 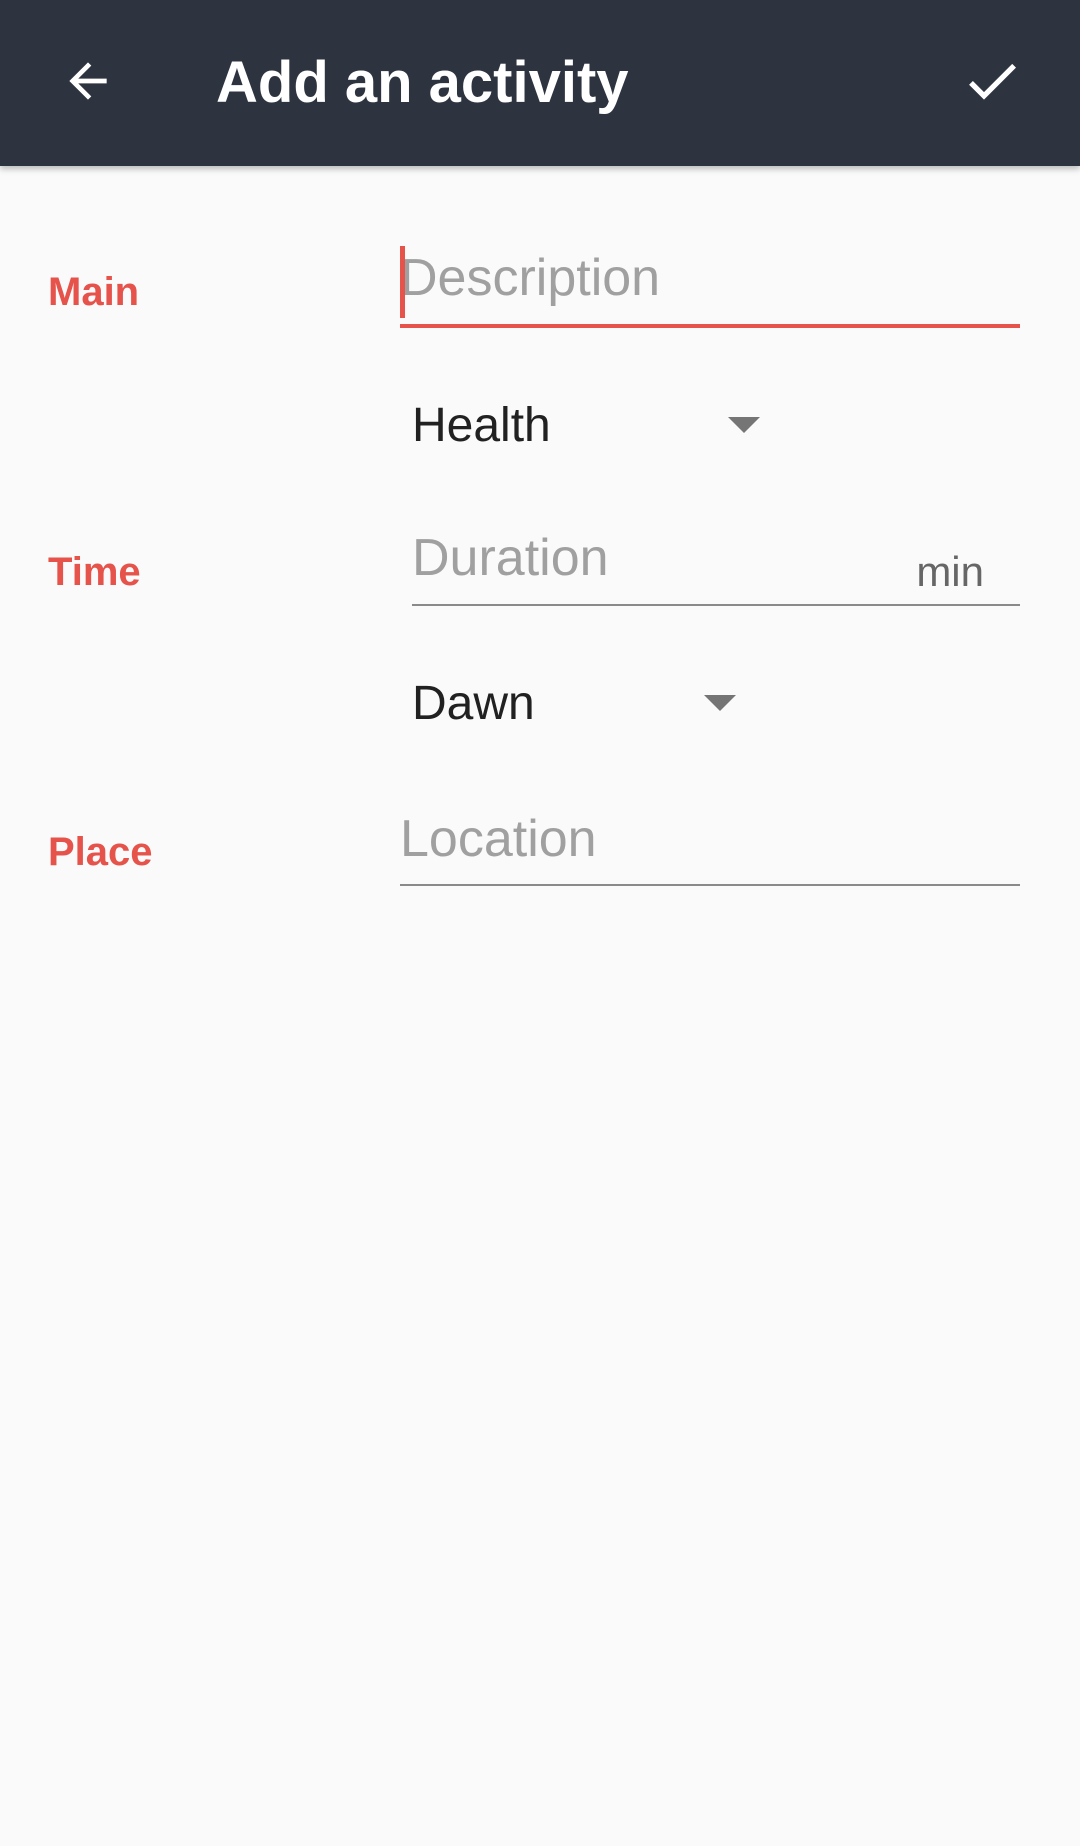 I want to click on check-icon, so click(x=992, y=83).